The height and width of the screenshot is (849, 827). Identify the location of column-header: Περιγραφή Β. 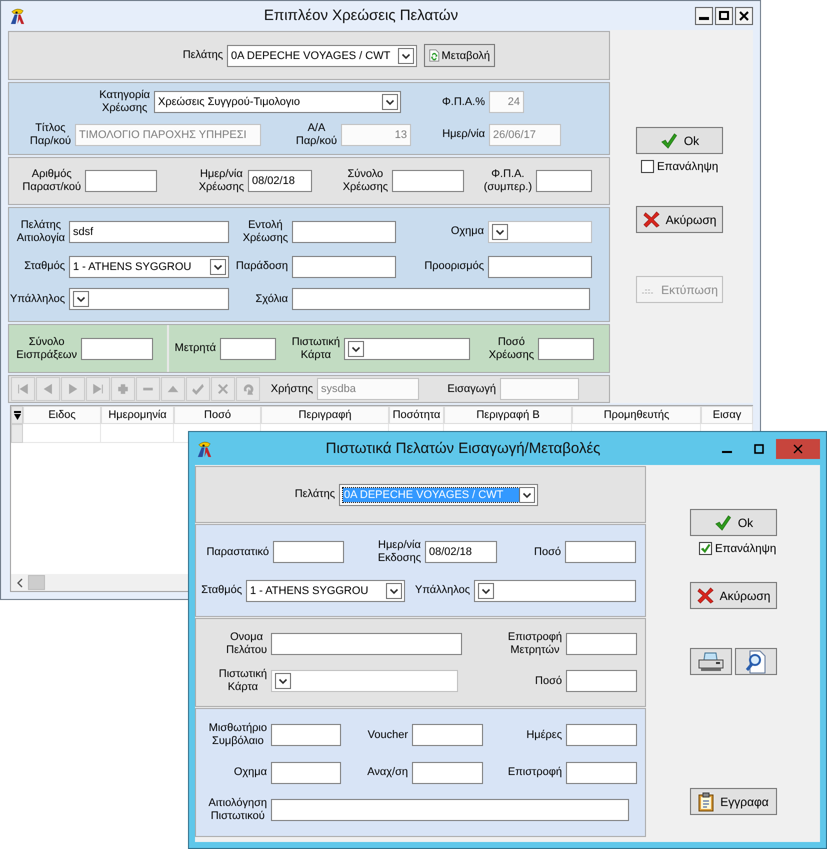
(508, 415).